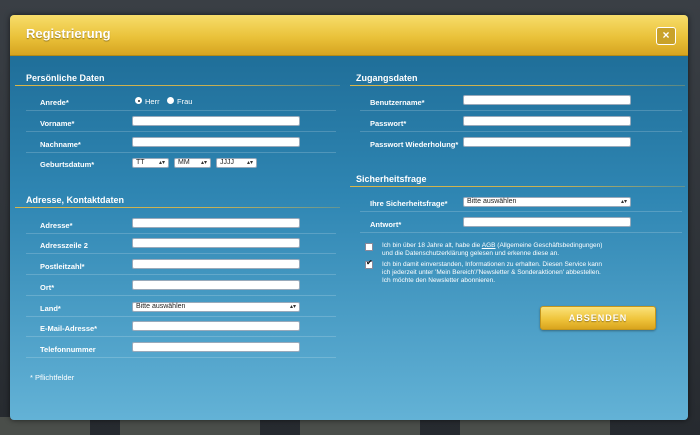  I want to click on birth-year-select: JJJJ ▴▾, so click(236, 163).